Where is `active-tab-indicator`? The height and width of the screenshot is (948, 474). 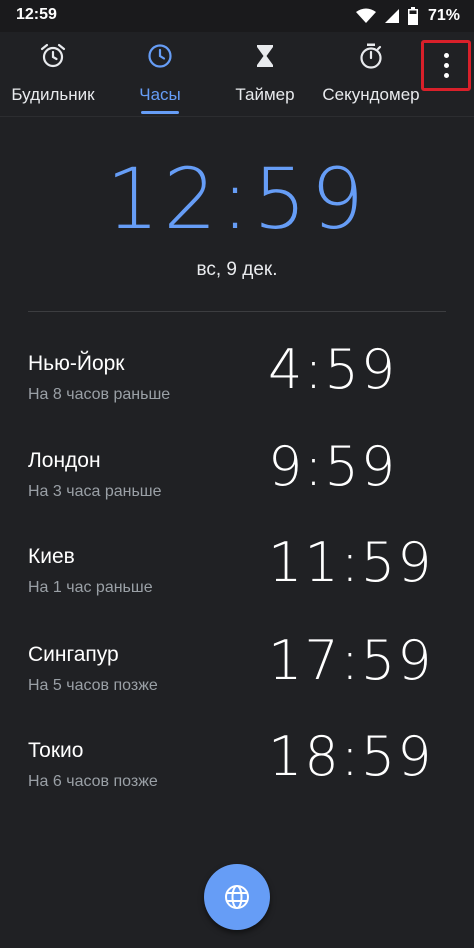
active-tab-indicator is located at coordinates (160, 112).